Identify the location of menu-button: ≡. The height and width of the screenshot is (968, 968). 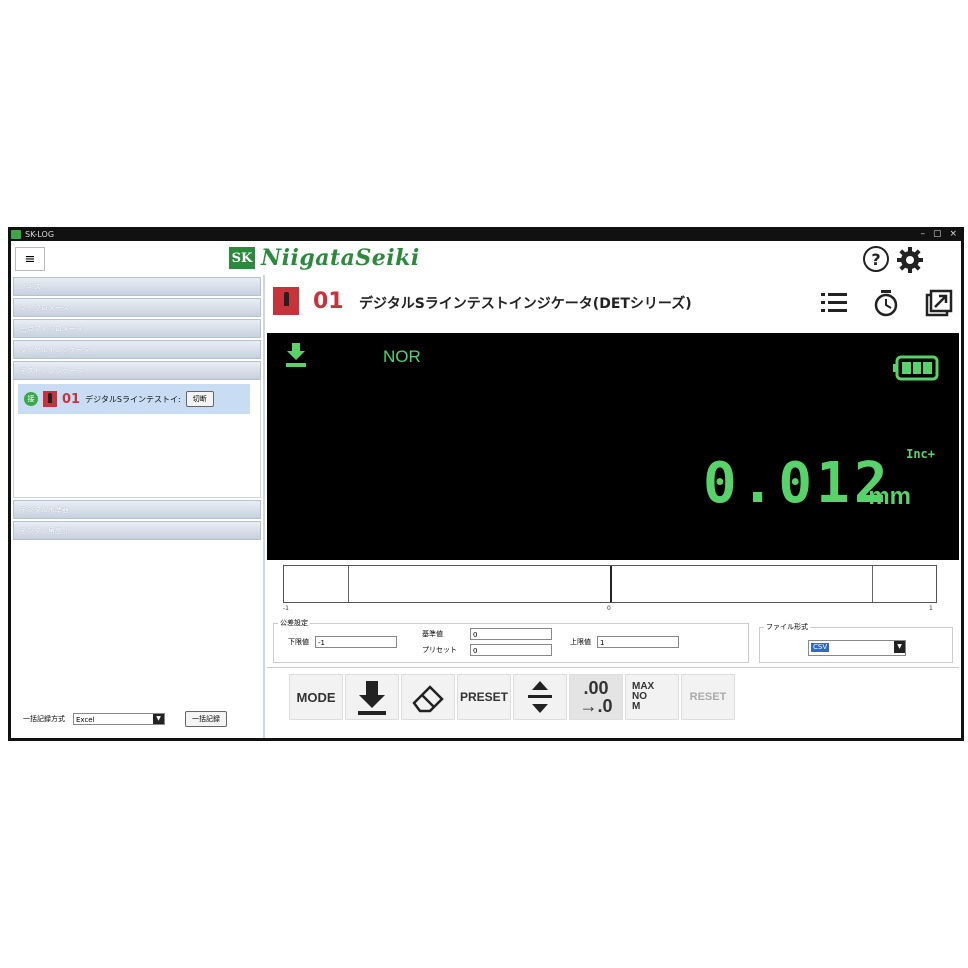
(30, 259).